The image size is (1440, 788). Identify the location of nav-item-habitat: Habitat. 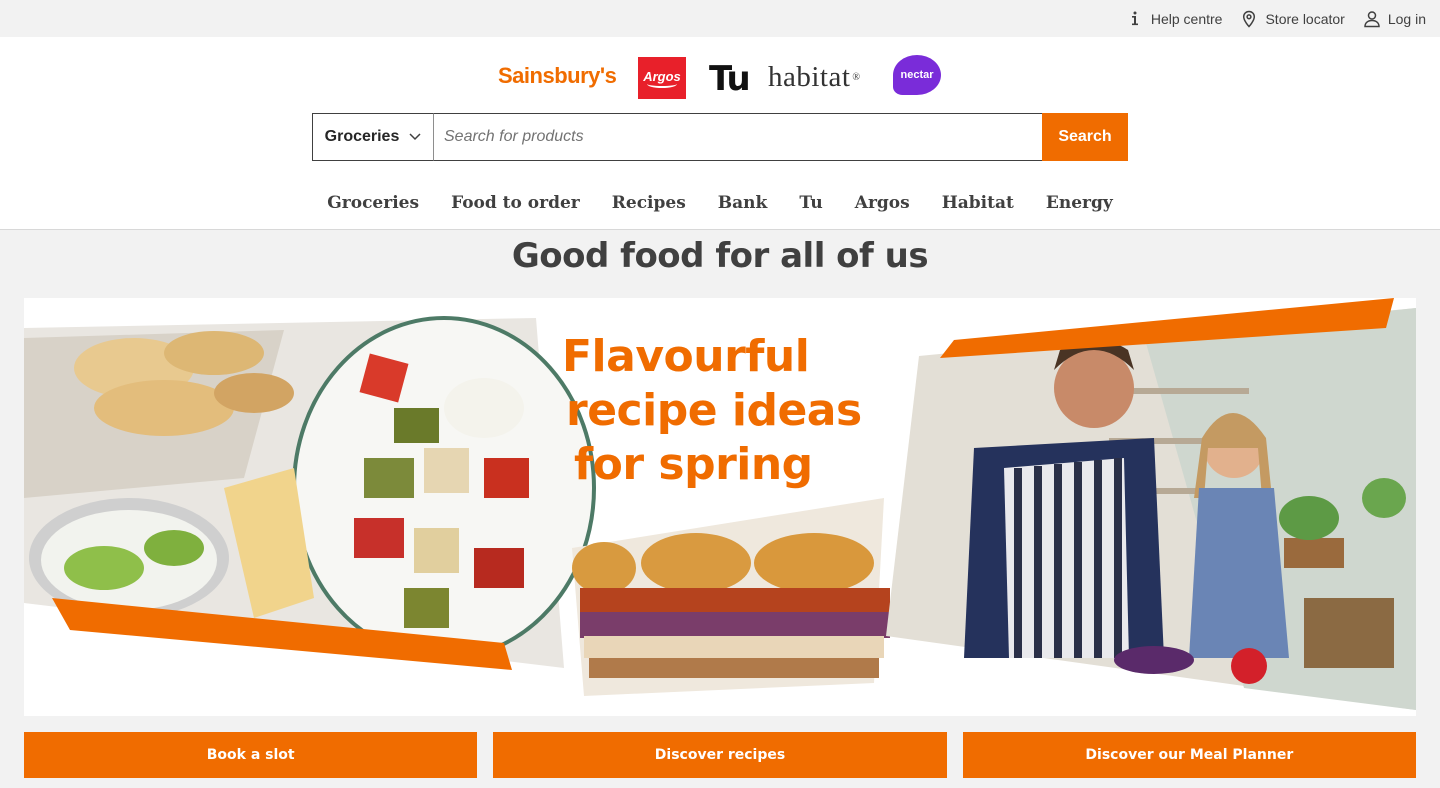
(978, 203).